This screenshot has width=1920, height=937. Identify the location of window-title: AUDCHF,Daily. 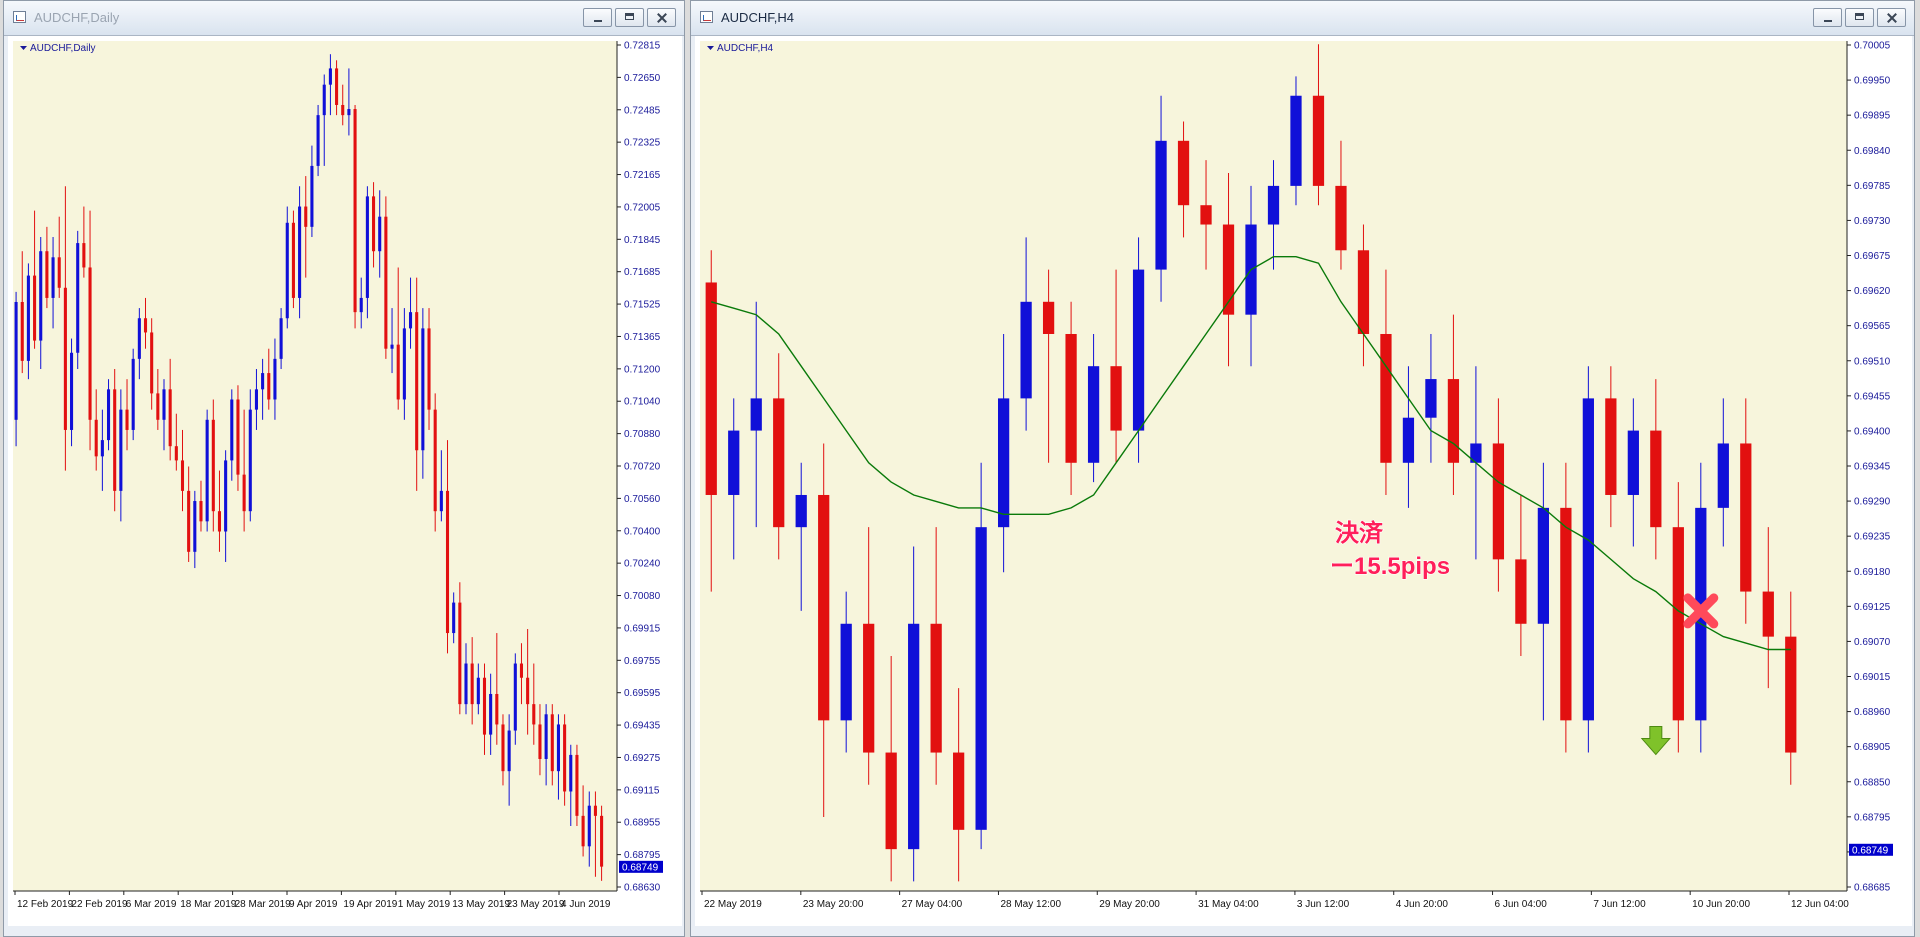
(77, 17).